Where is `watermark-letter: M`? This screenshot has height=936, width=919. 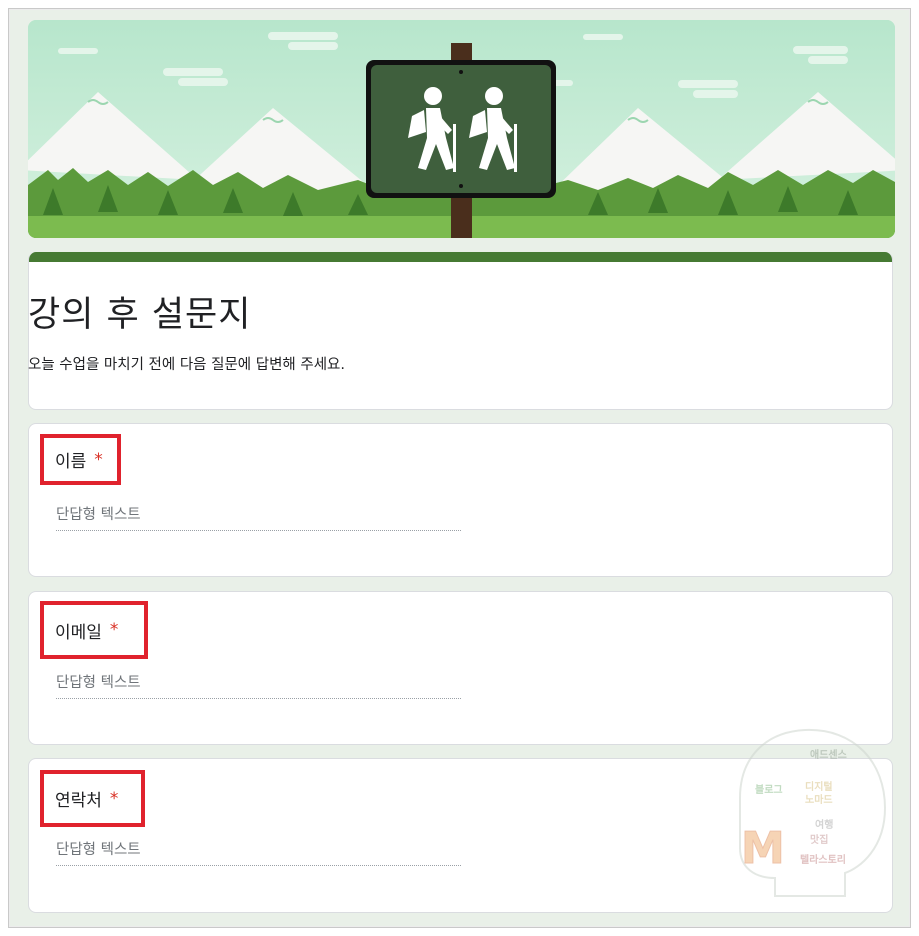
watermark-letter: M is located at coordinates (763, 848).